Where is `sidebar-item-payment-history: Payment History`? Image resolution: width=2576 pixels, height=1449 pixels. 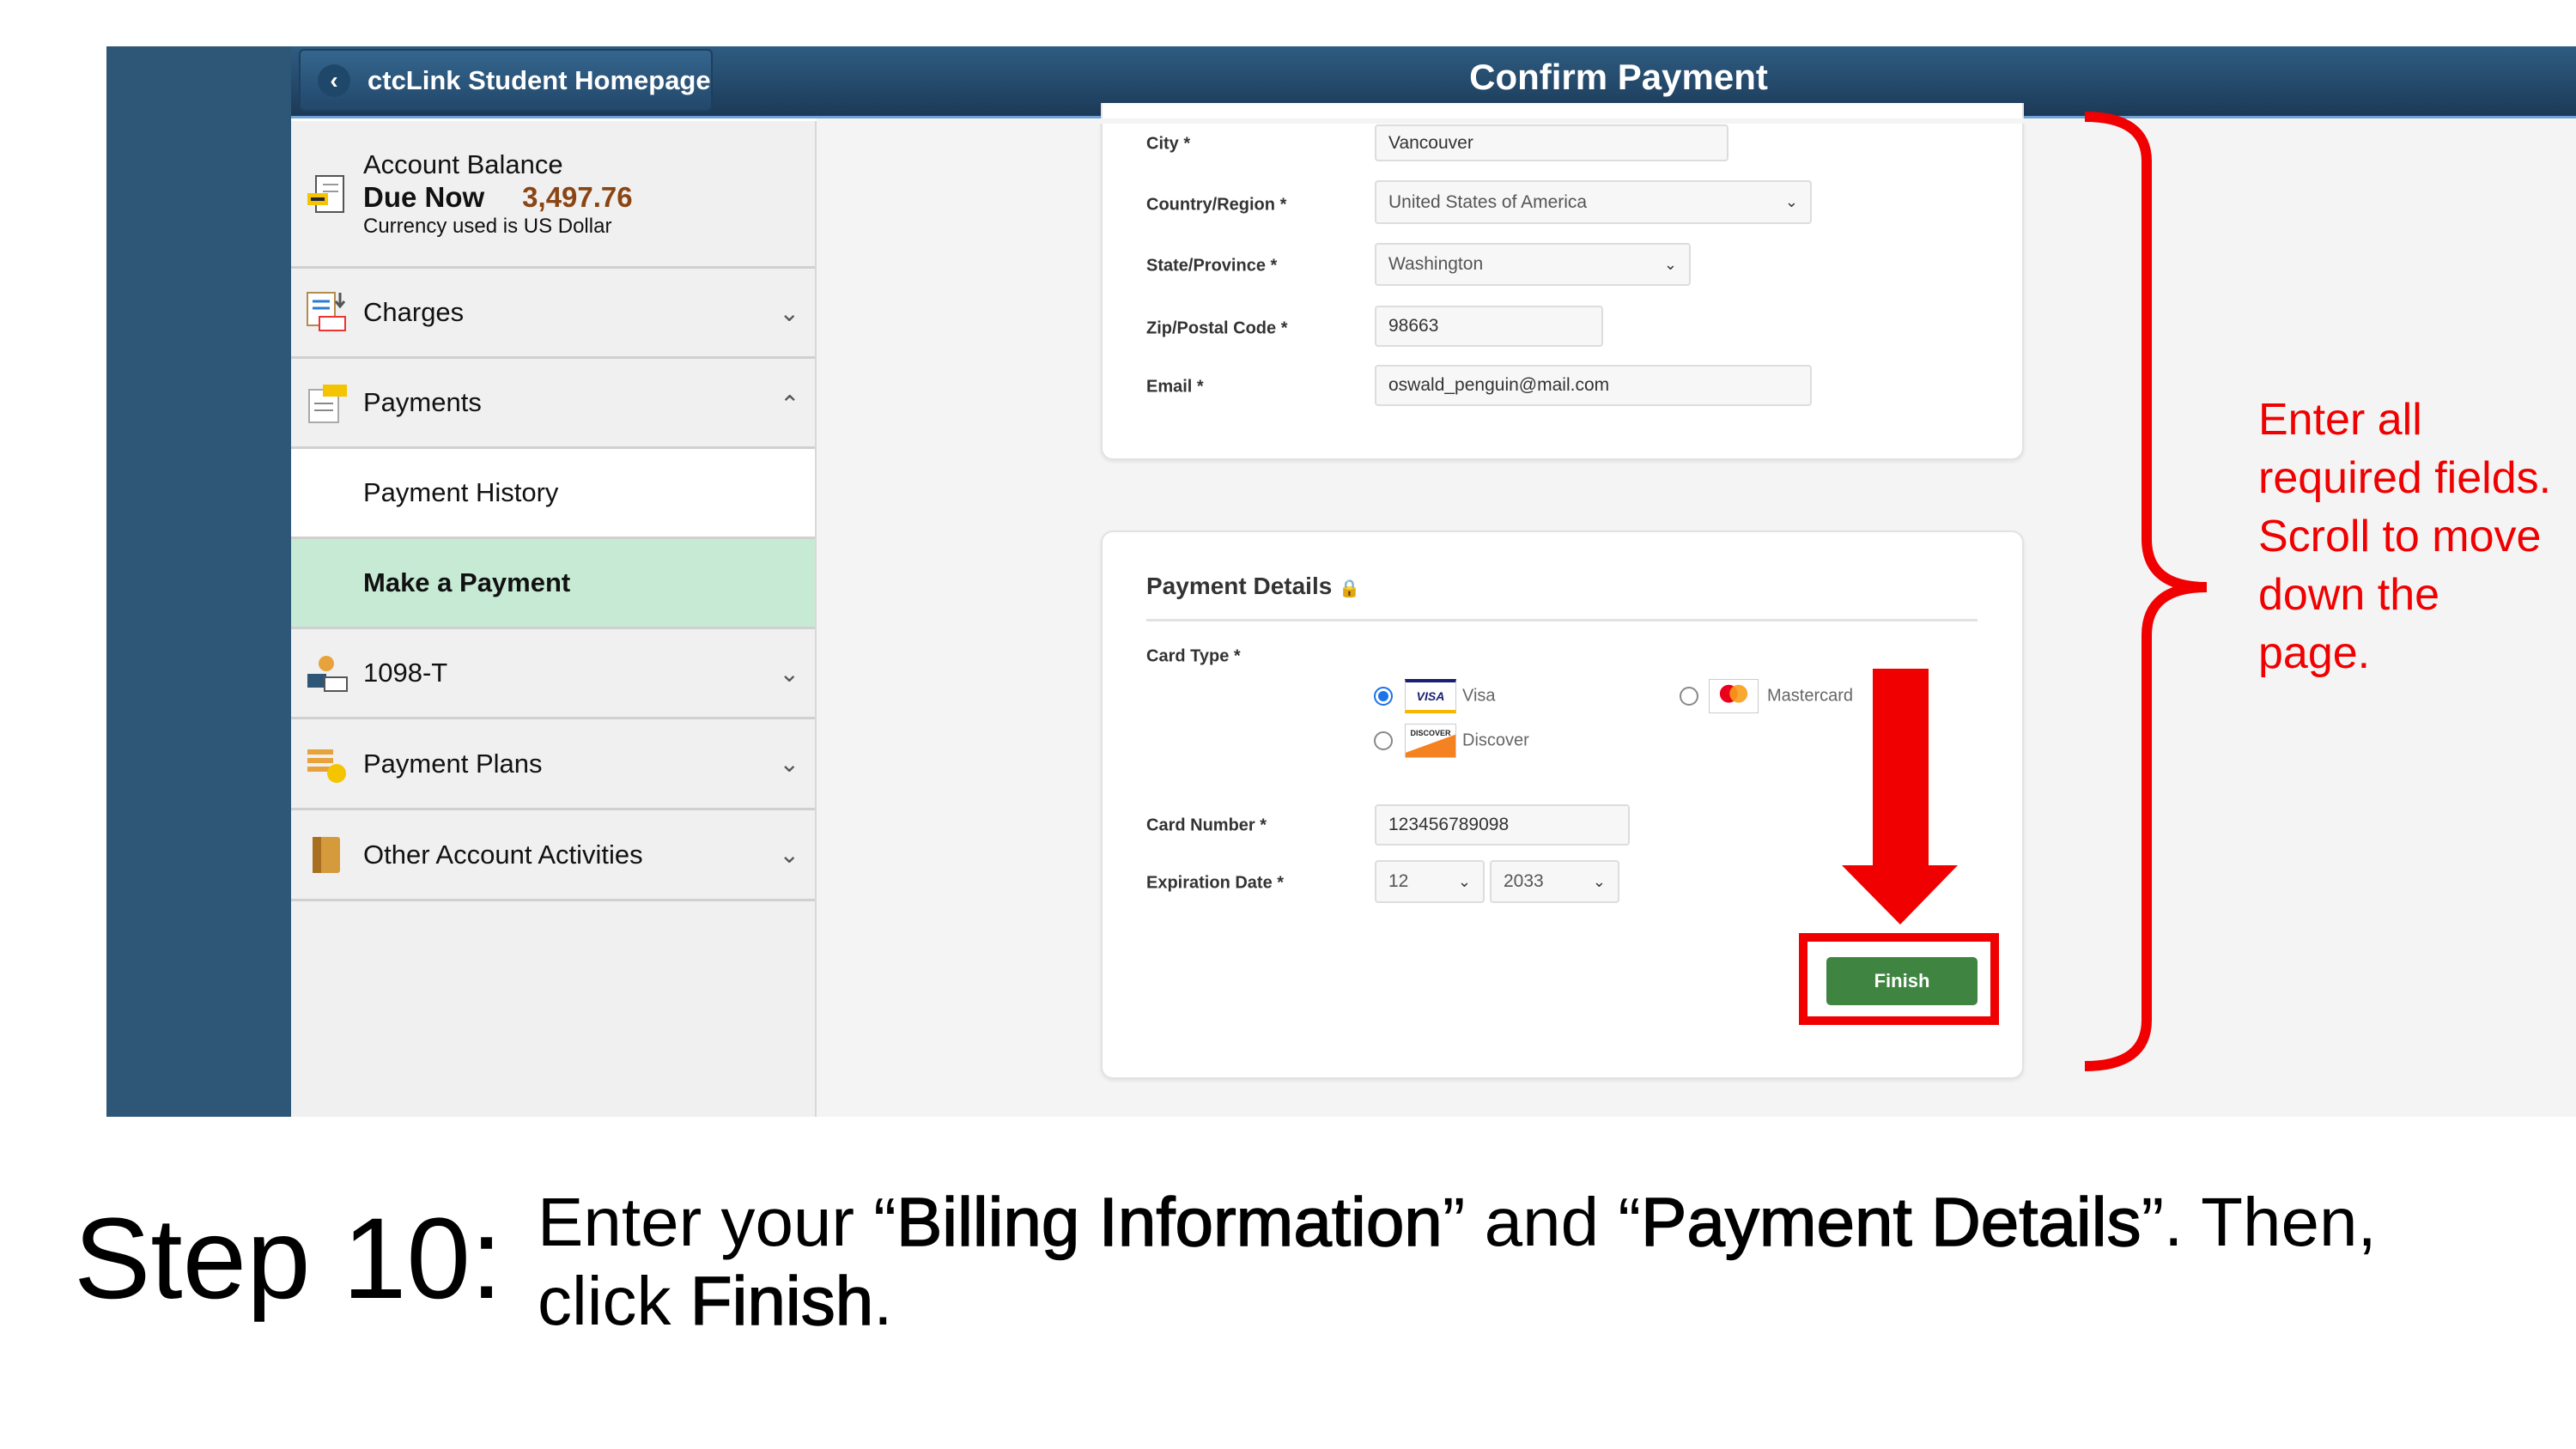 sidebar-item-payment-history: Payment History is located at coordinates (553, 494).